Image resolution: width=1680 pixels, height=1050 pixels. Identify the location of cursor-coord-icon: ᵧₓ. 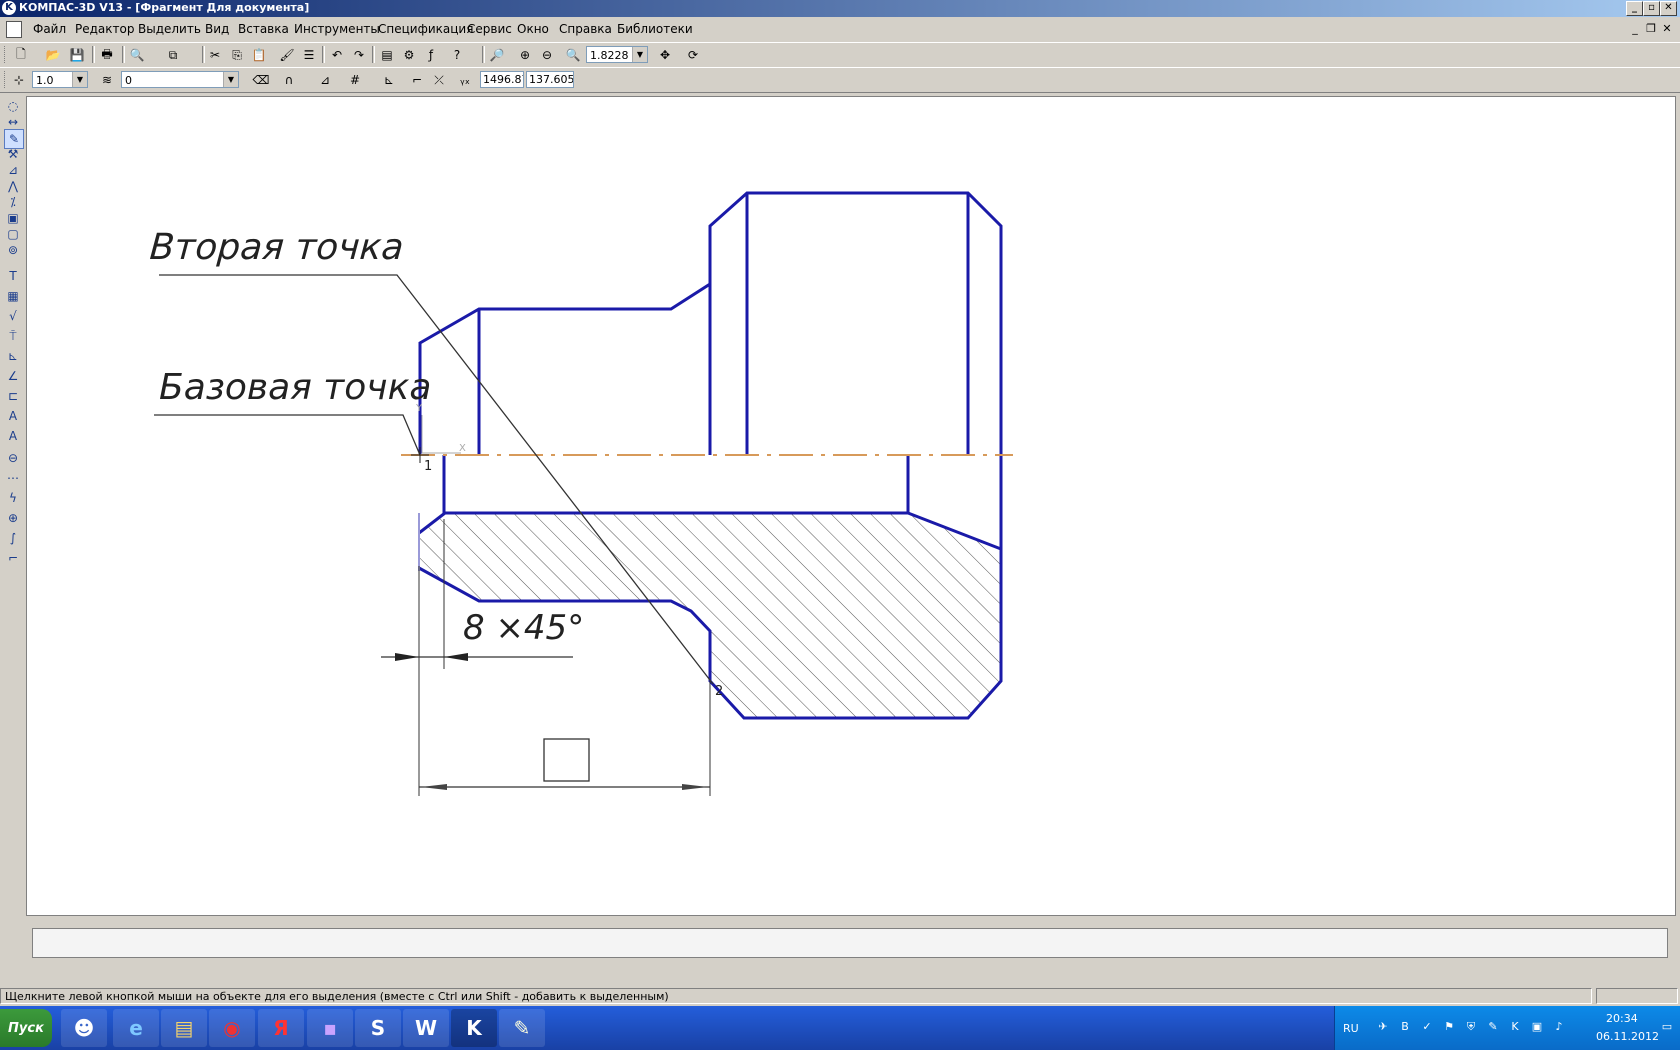
(465, 80).